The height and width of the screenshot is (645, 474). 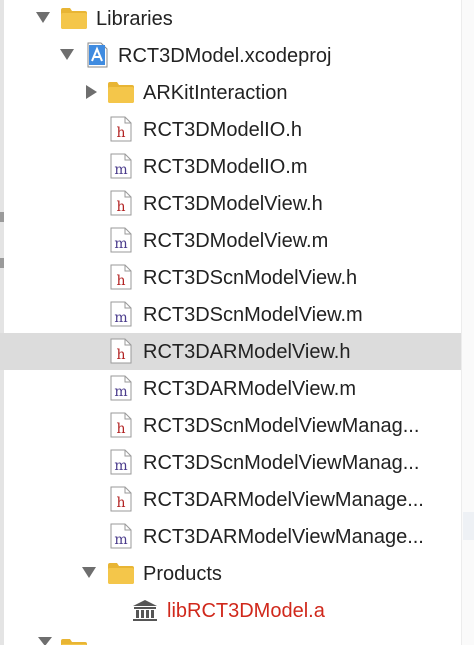 What do you see at coordinates (97, 57) in the screenshot?
I see `xcodeproj-icon` at bounding box center [97, 57].